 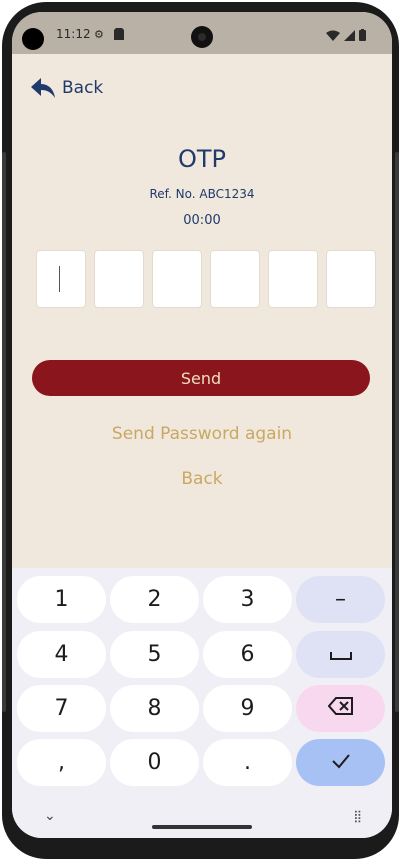 I want to click on key-8: 8, so click(x=154, y=708).